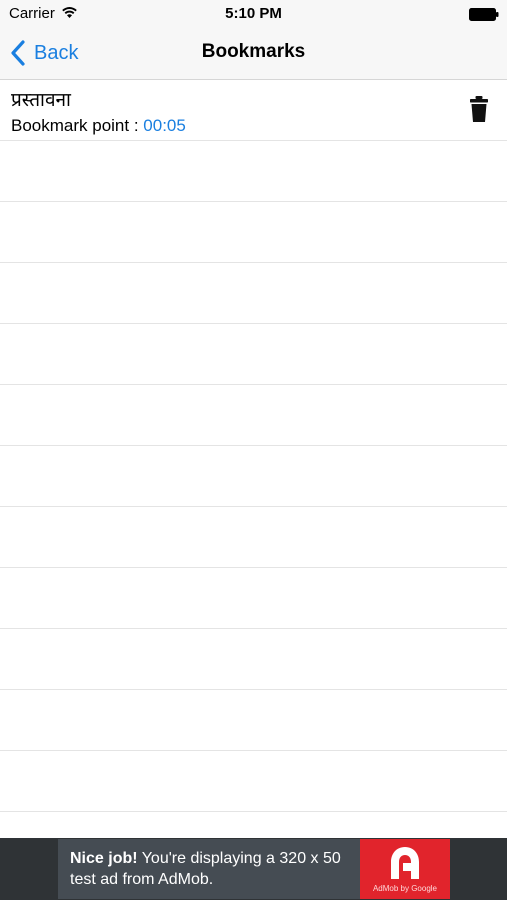 The width and height of the screenshot is (507, 900). Describe the element at coordinates (479, 109) in the screenshot. I see `trash-icon` at that location.